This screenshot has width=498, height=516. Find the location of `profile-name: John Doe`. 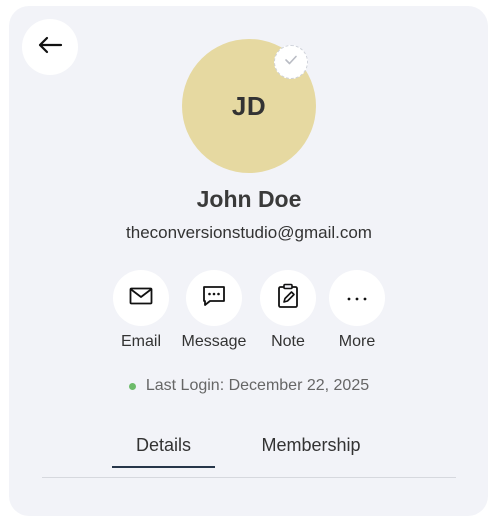

profile-name: John Doe is located at coordinates (249, 199).